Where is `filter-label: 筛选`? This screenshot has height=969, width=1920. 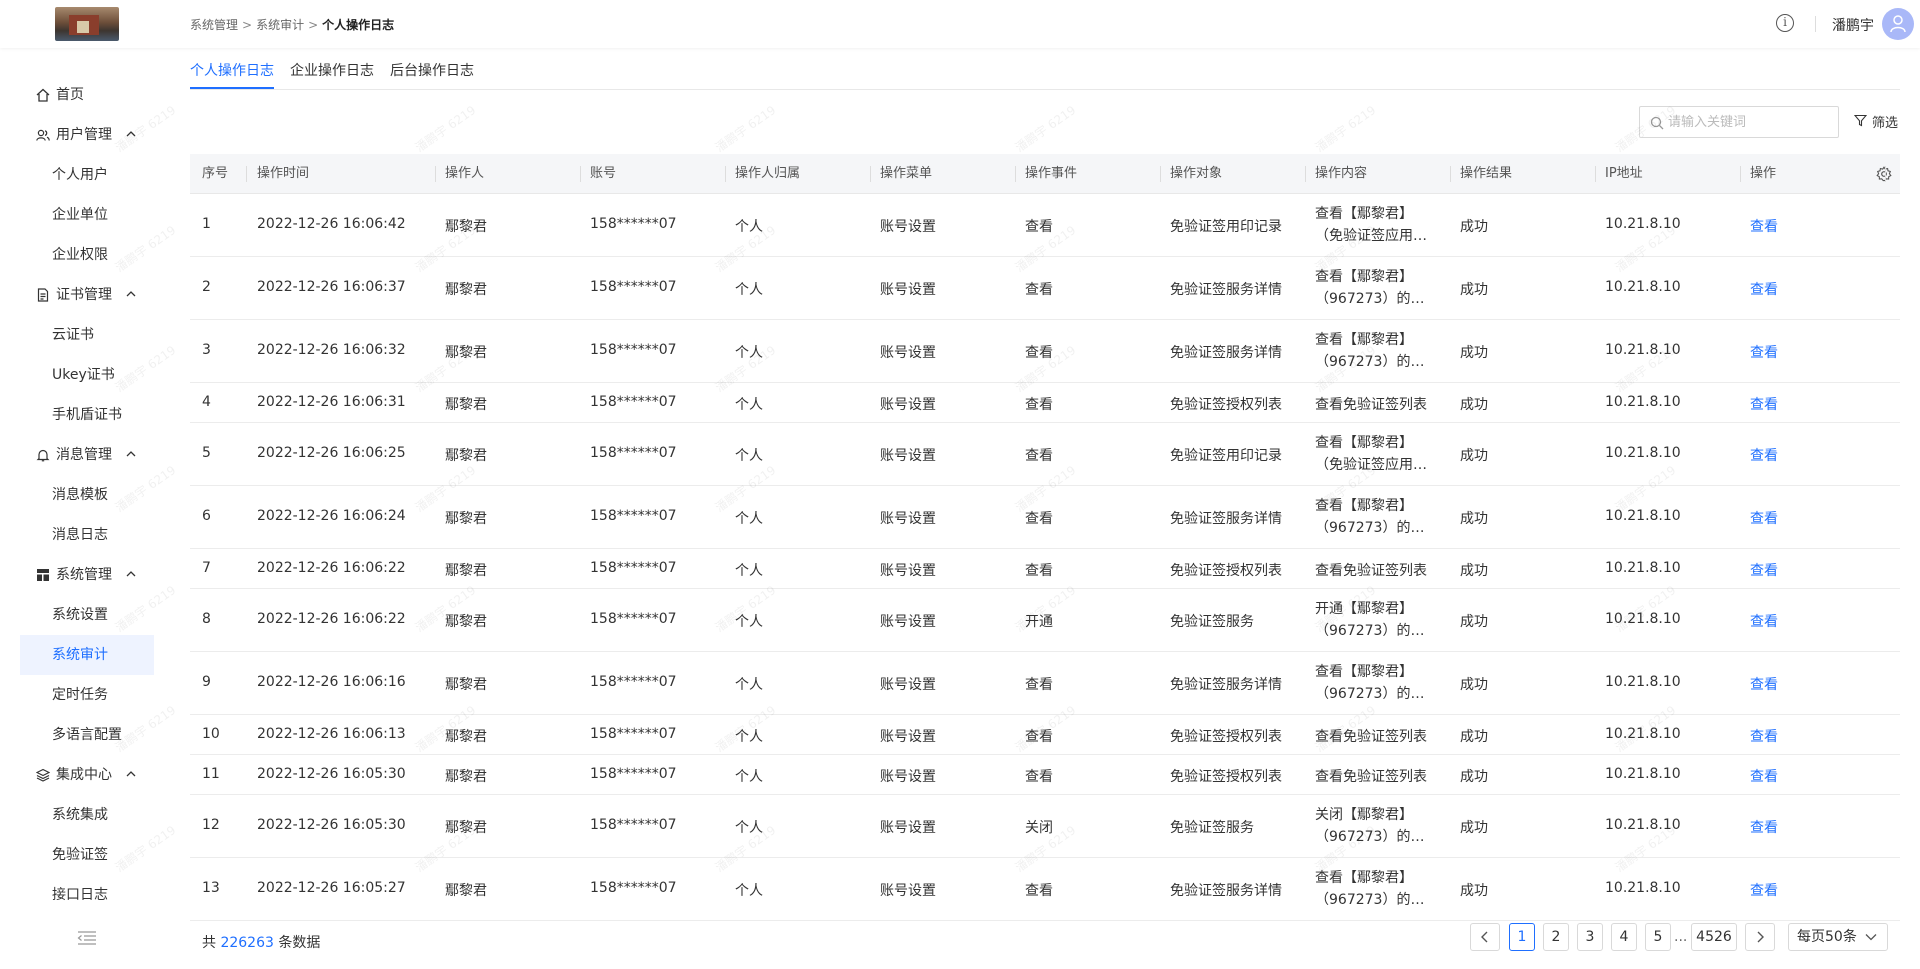
filter-label: 筛选 is located at coordinates (1885, 123).